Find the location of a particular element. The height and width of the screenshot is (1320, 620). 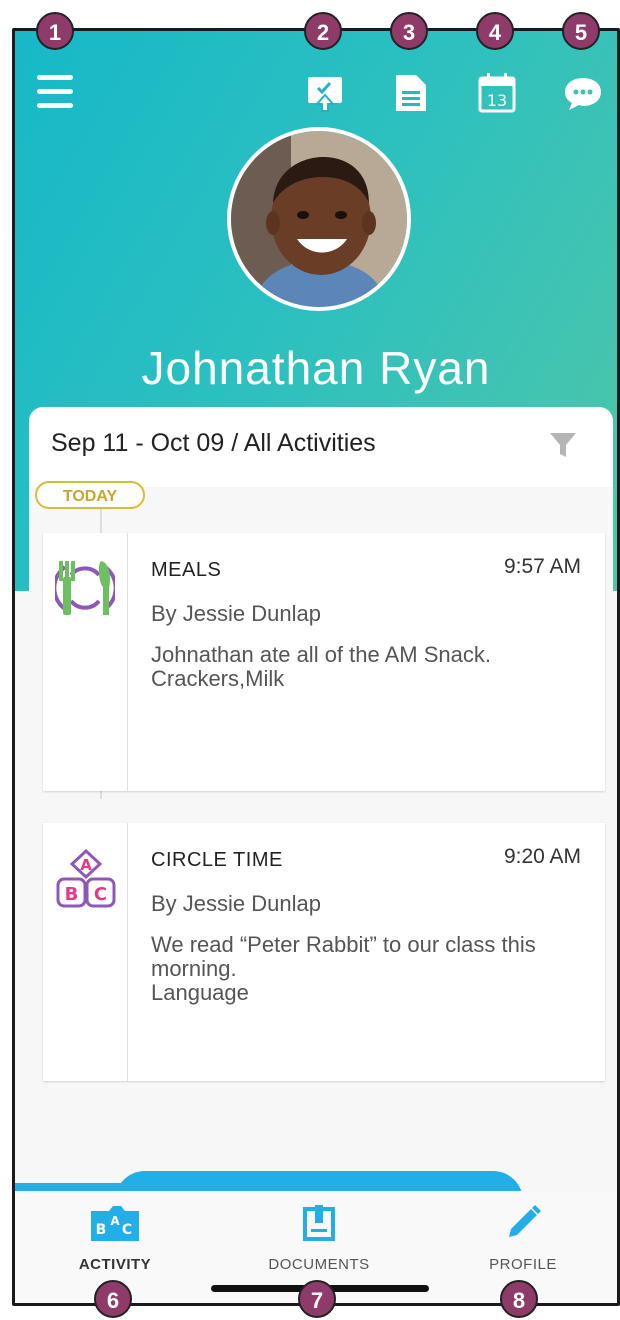

tab-activity: B A C ACTIVITY is located at coordinates (115, 1238).